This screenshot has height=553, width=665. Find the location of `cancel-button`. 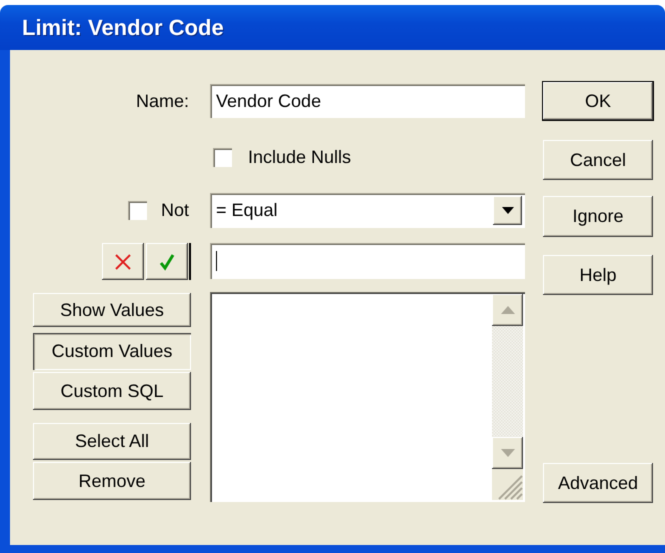

cancel-button is located at coordinates (123, 261).